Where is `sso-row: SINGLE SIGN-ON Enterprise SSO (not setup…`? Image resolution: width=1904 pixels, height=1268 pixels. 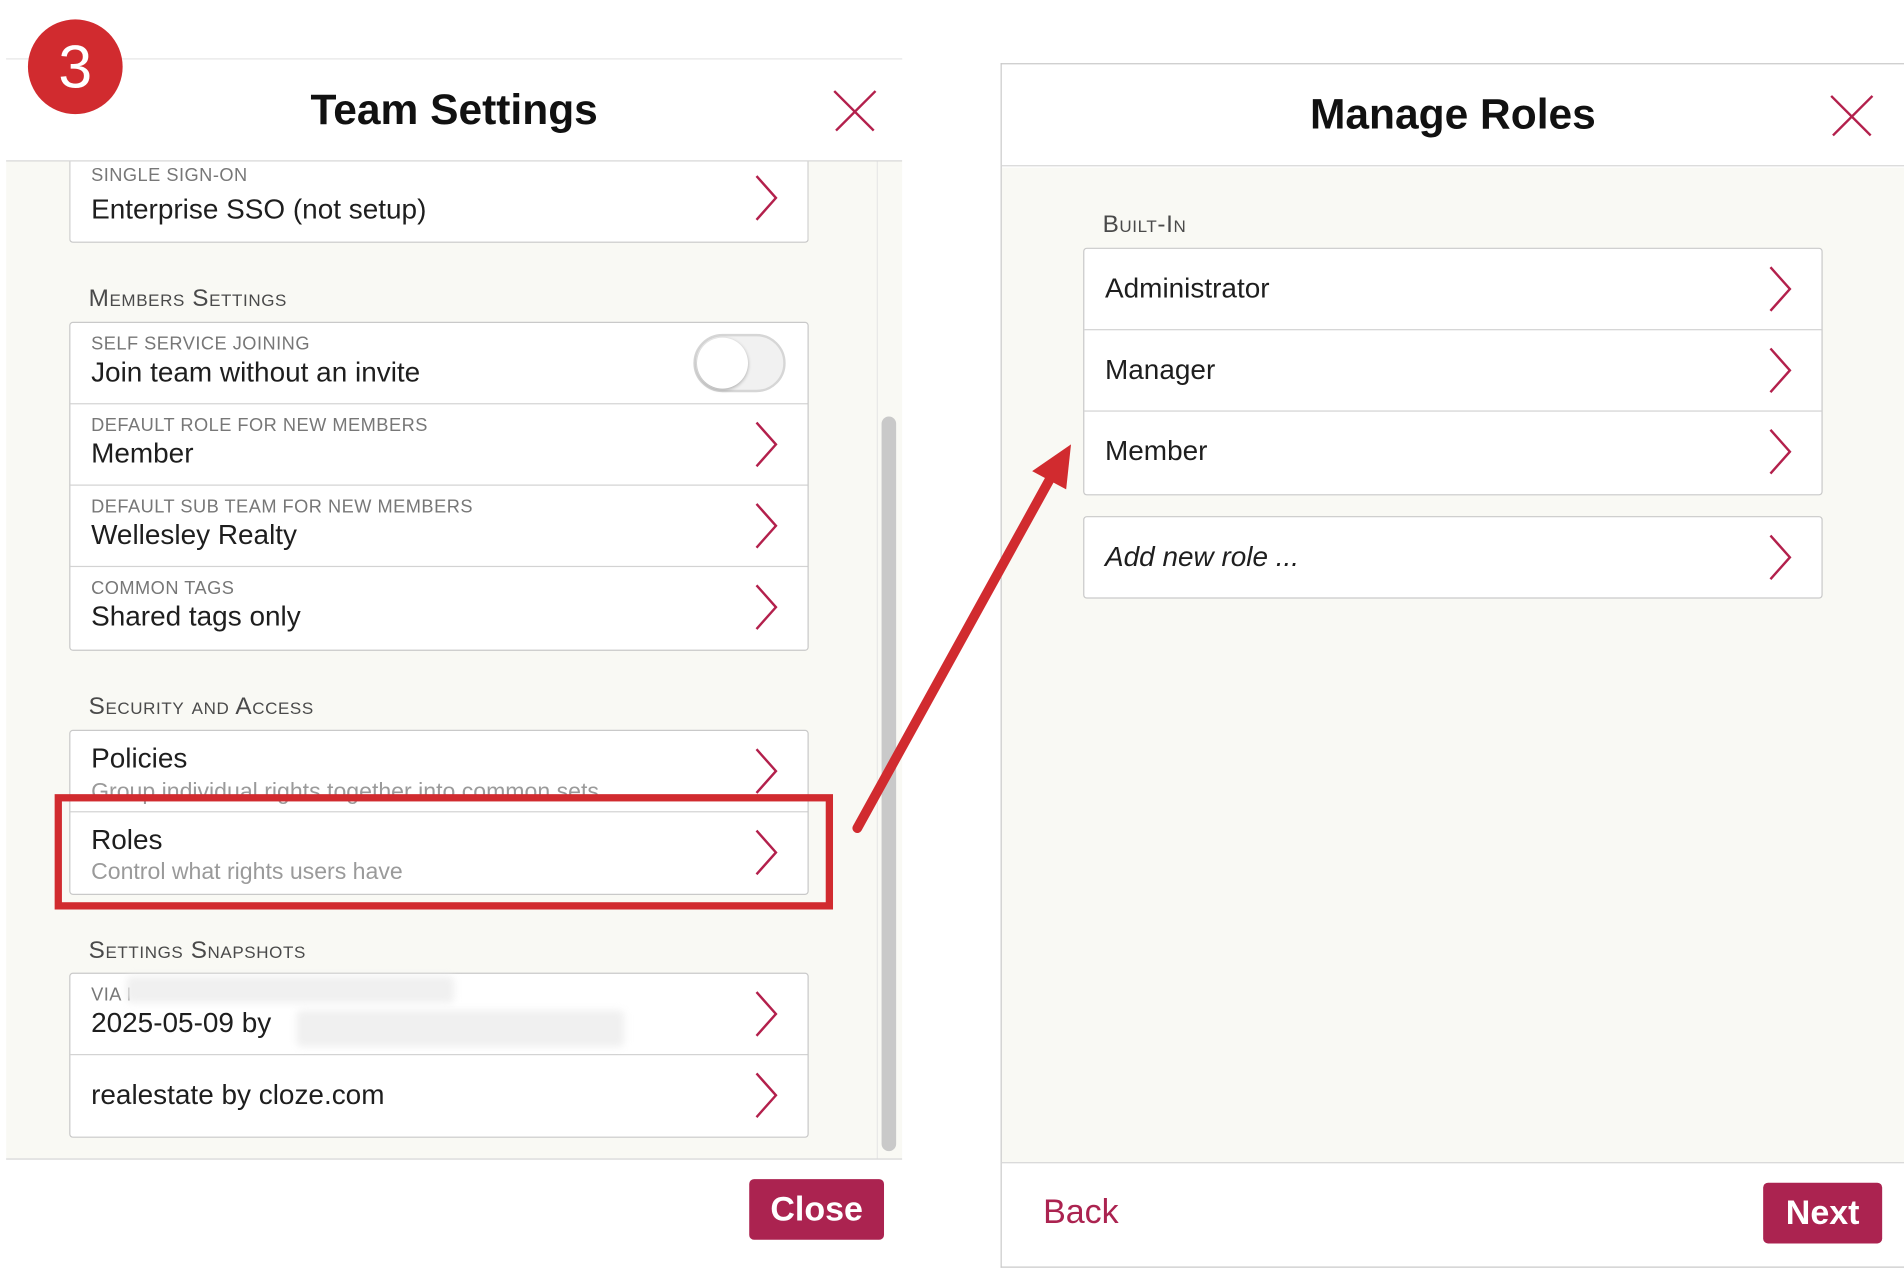 sso-row: SINGLE SIGN-ON Enterprise SSO (not setup… is located at coordinates (438, 201).